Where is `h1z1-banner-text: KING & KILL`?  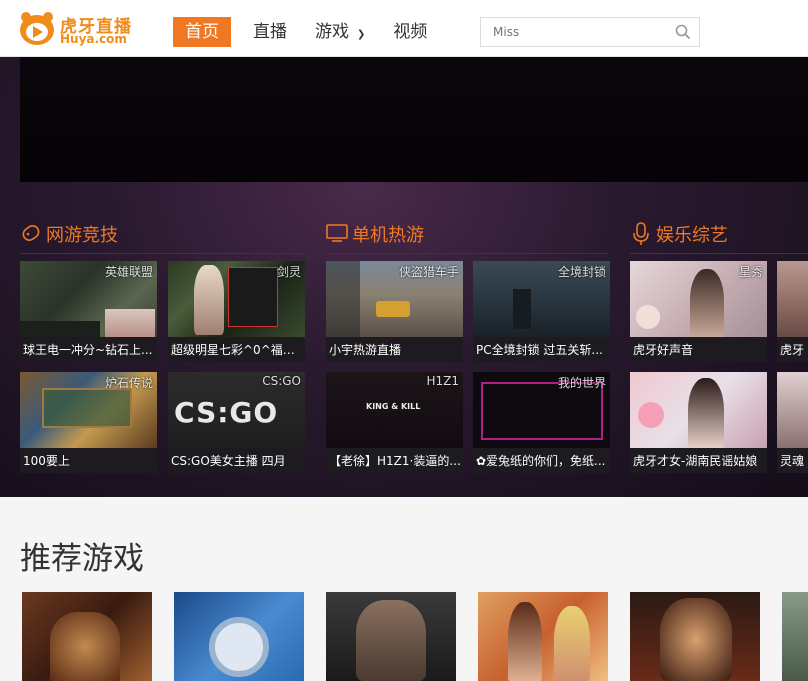
h1z1-banner-text: KING & KILL is located at coordinates (393, 406).